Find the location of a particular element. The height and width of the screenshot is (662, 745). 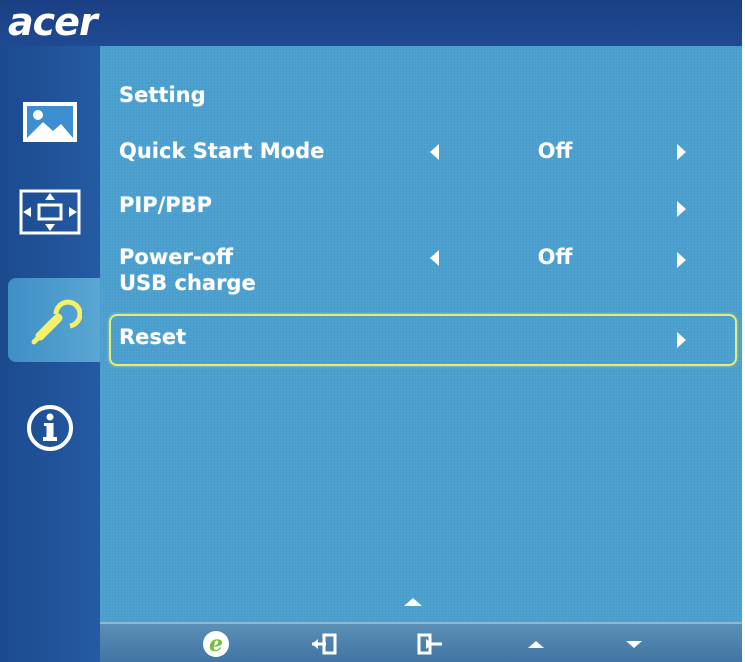

category-sidebar is located at coordinates (50, 354).